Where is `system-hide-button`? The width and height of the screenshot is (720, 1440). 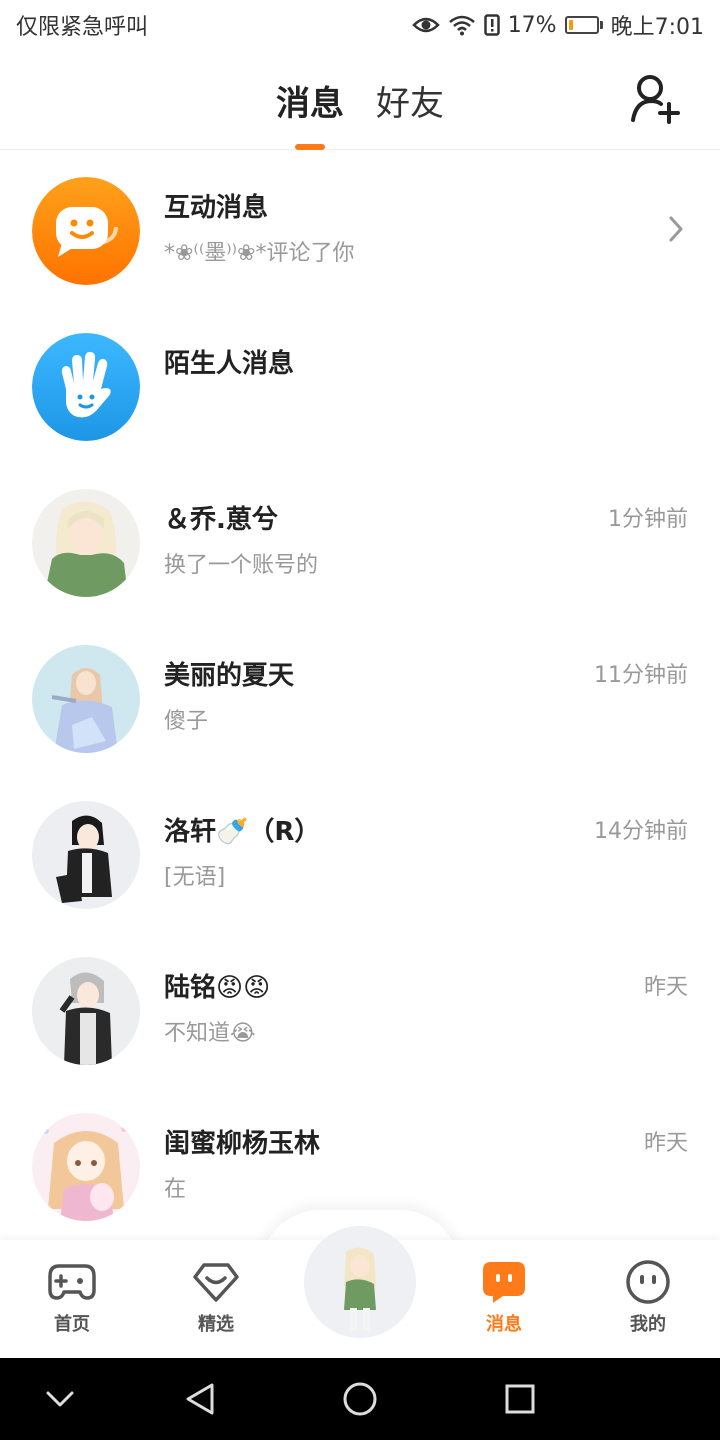 system-hide-button is located at coordinates (60, 1399).